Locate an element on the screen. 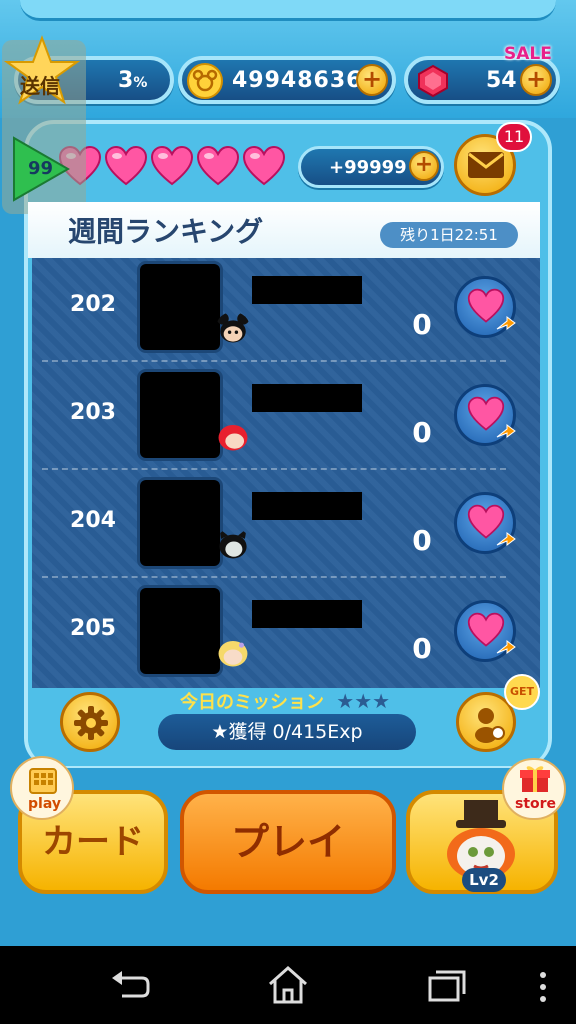 The height and width of the screenshot is (1024, 576). mickey-tsum-icon is located at coordinates (233, 327).